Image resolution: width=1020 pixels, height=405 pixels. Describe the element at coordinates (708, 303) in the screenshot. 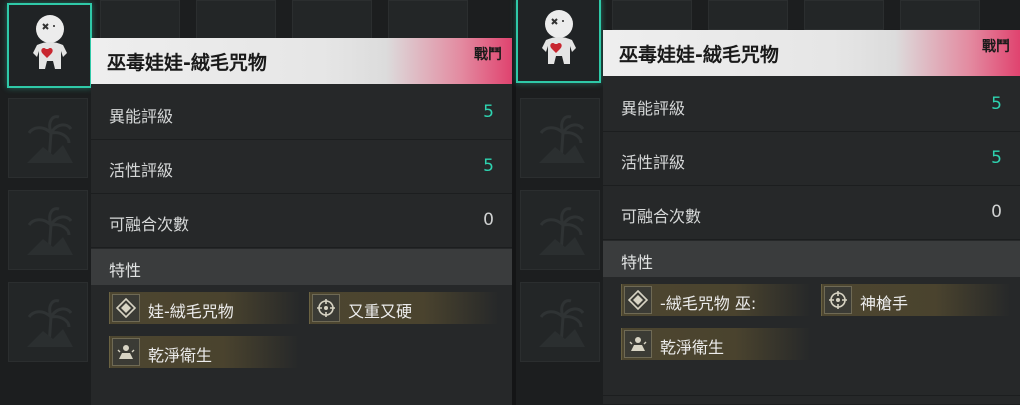

I see `trait-label: -絨毛咒物 巫:` at that location.